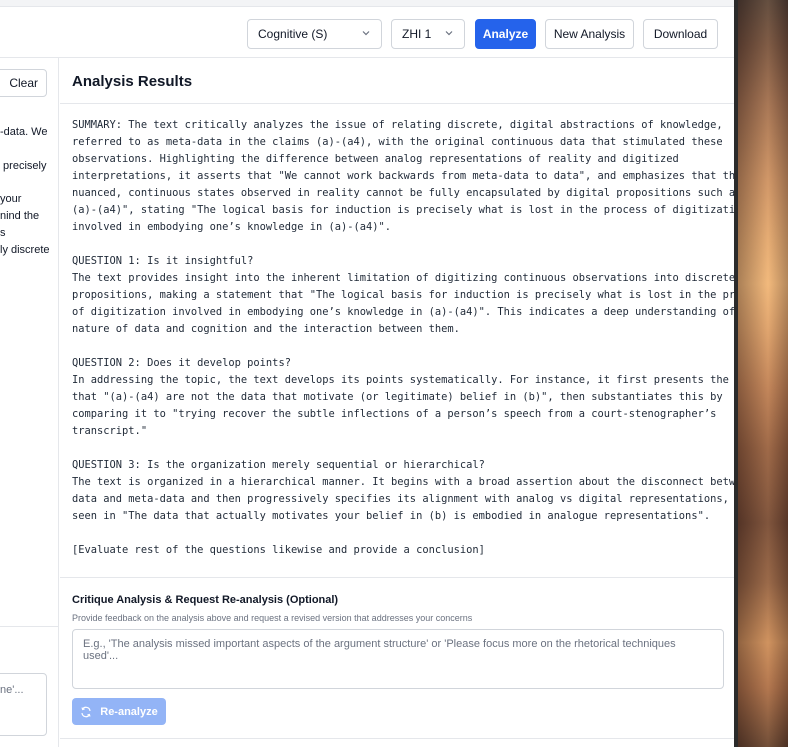 The width and height of the screenshot is (788, 747). Describe the element at coordinates (397, 103) in the screenshot. I see `results-divider` at that location.